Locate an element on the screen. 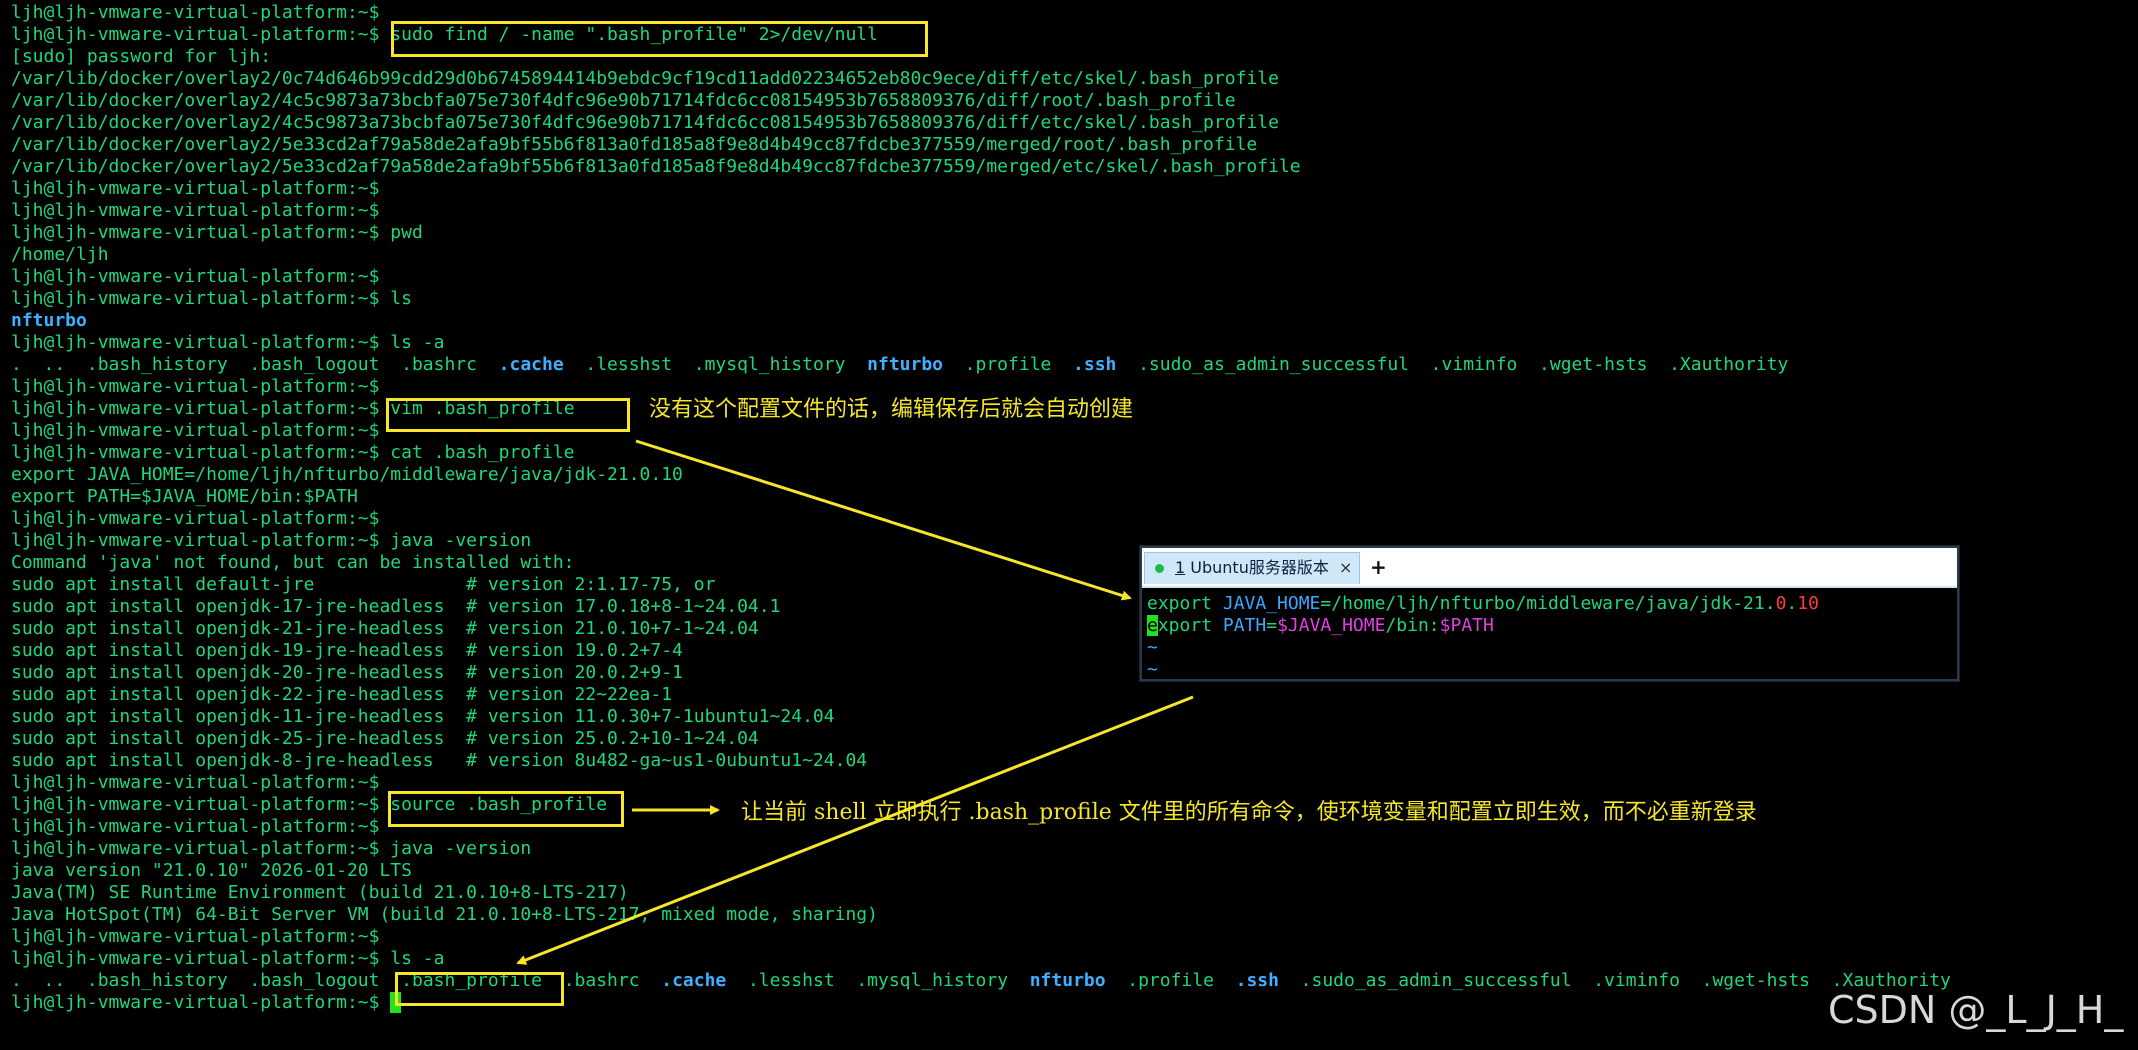 The image size is (2138, 1050). vim-text: export is located at coordinates (1185, 603).